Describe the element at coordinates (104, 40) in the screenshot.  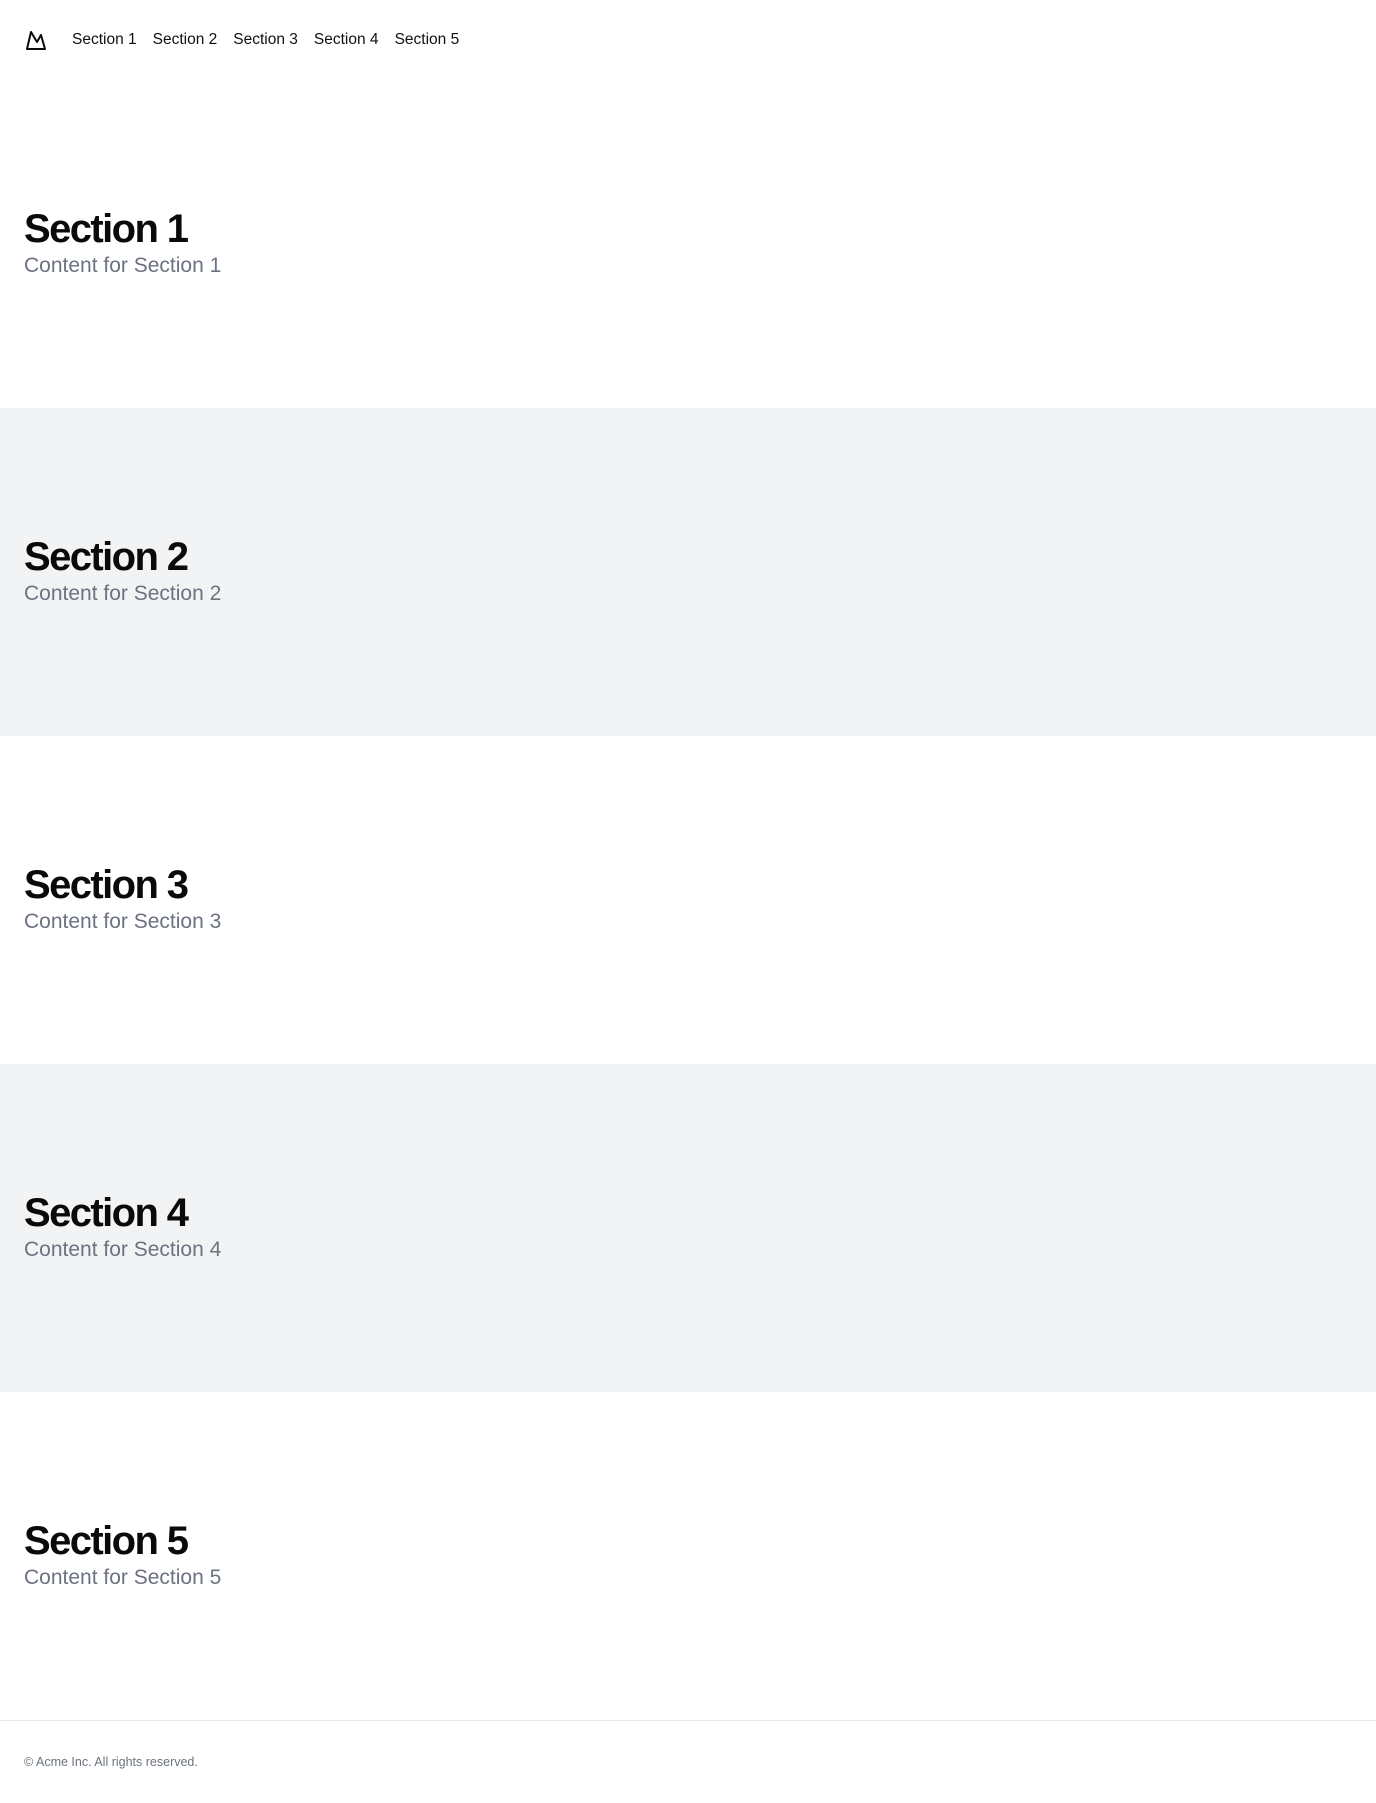
I see `nav-link-section-1: Section 1` at that location.